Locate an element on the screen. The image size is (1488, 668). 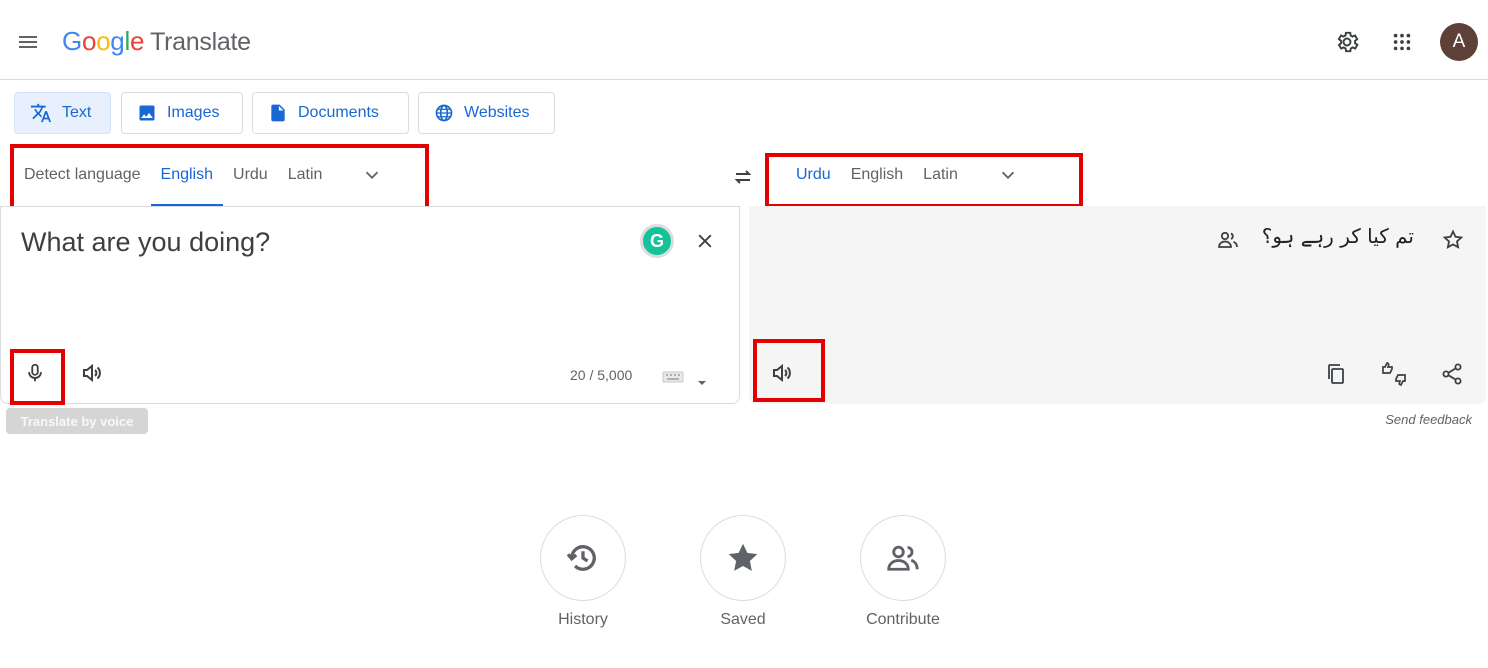
input-tools-button is located at coordinates (673, 379).